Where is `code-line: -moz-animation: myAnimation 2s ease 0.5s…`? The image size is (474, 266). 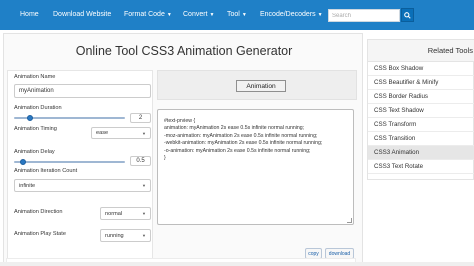 code-line: -moz-animation: myAnimation 2s ease 0.5s… is located at coordinates (241, 135).